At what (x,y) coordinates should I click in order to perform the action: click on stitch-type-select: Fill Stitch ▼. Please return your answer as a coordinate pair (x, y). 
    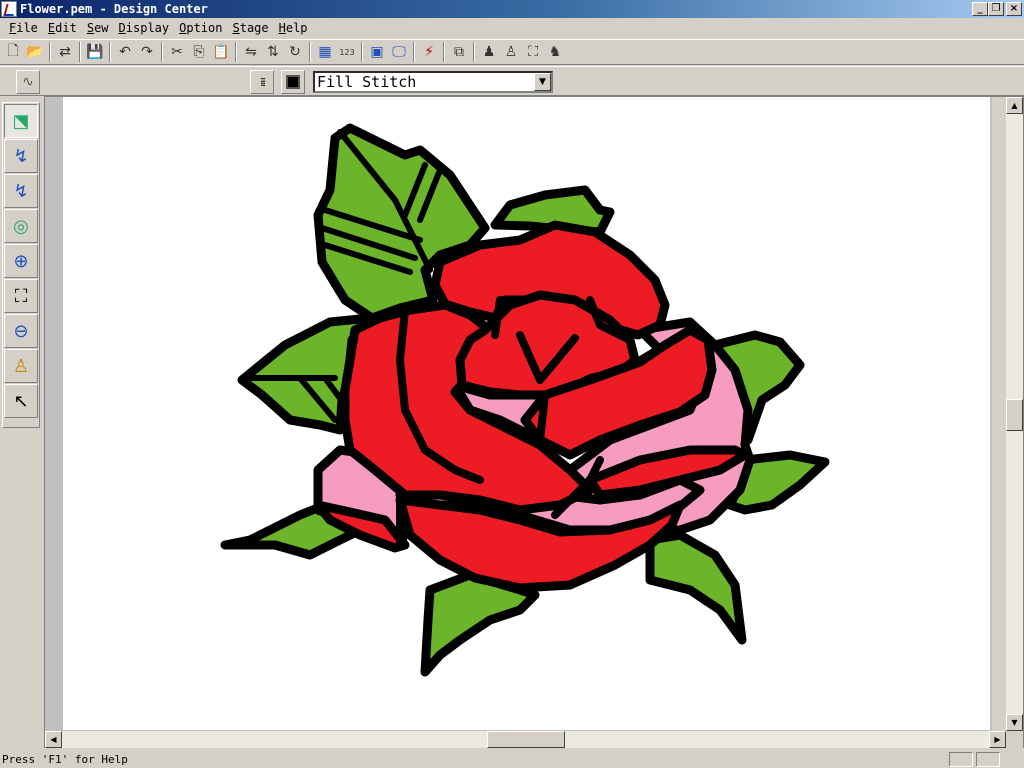
    Looking at the image, I should click on (433, 82).